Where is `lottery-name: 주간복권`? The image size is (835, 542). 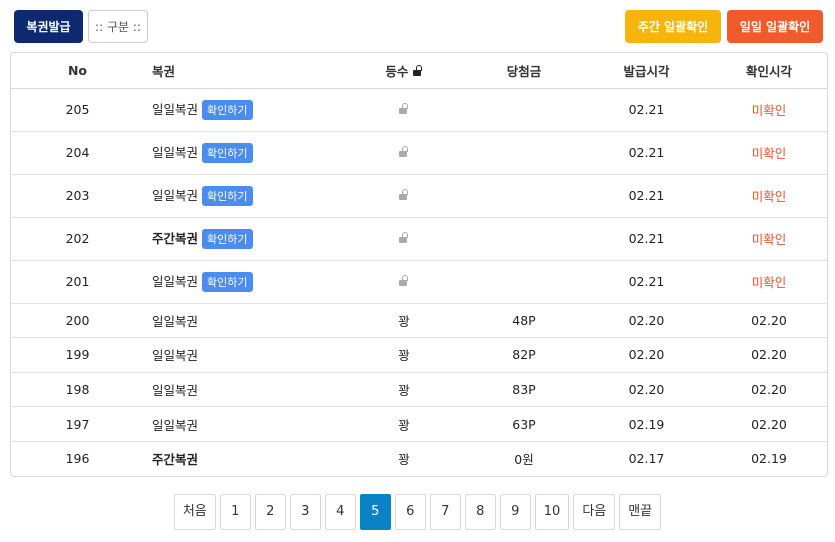
lottery-name: 주간복권 is located at coordinates (175, 238).